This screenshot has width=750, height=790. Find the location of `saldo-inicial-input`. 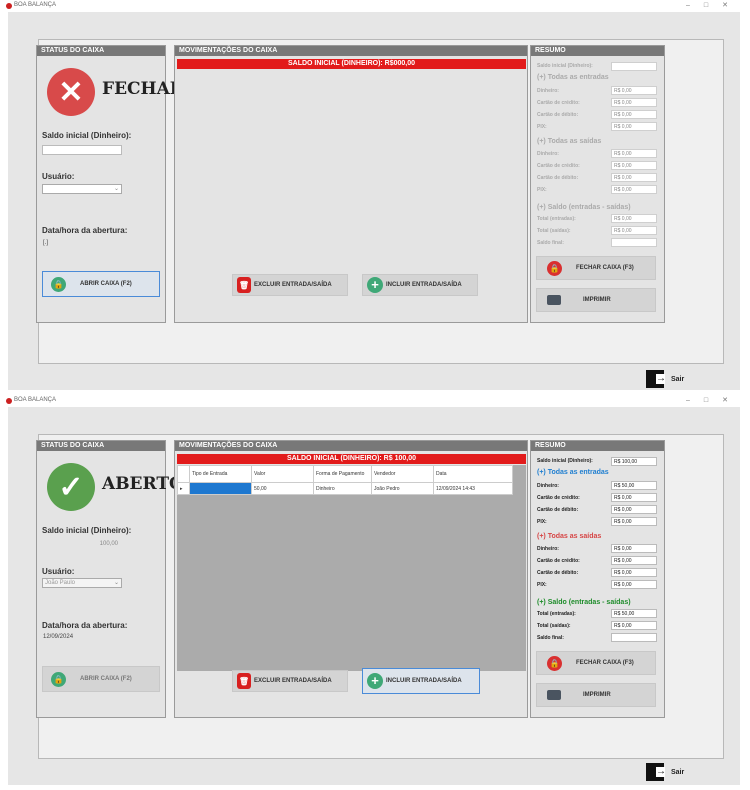

saldo-inicial-input is located at coordinates (82, 150).